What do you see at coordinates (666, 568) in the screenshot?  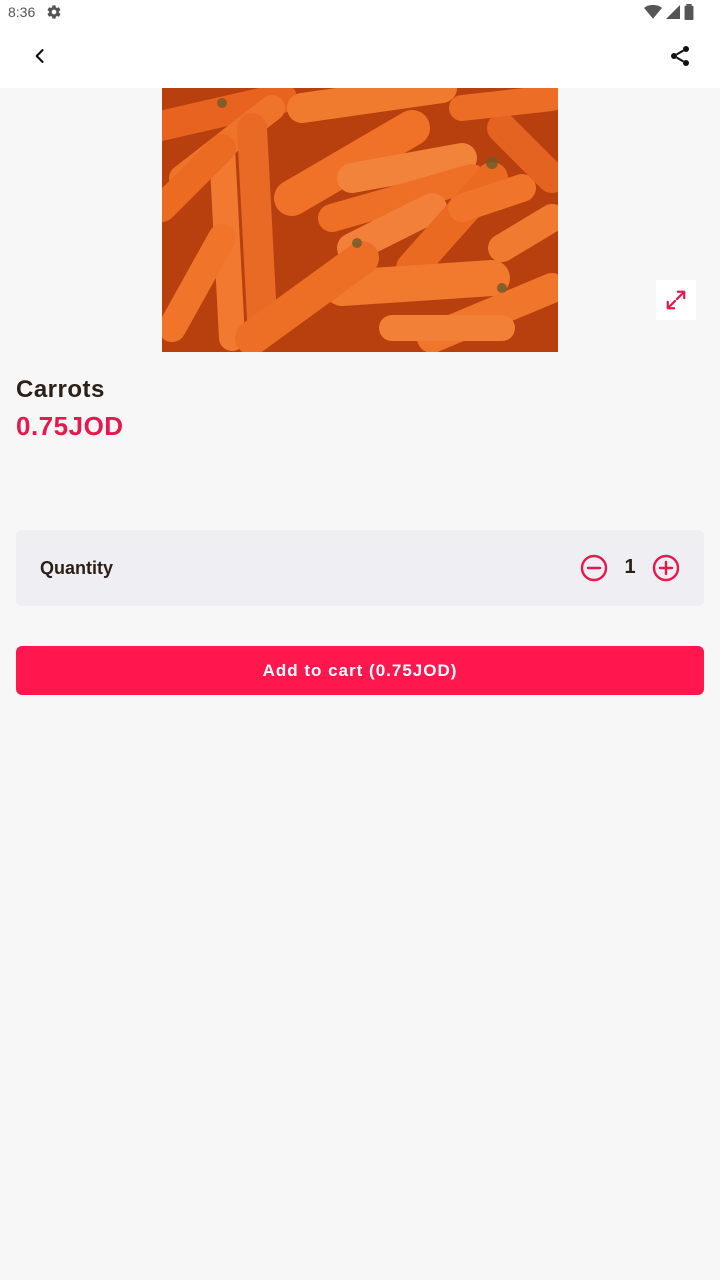 I see `plus-circle-icon` at bounding box center [666, 568].